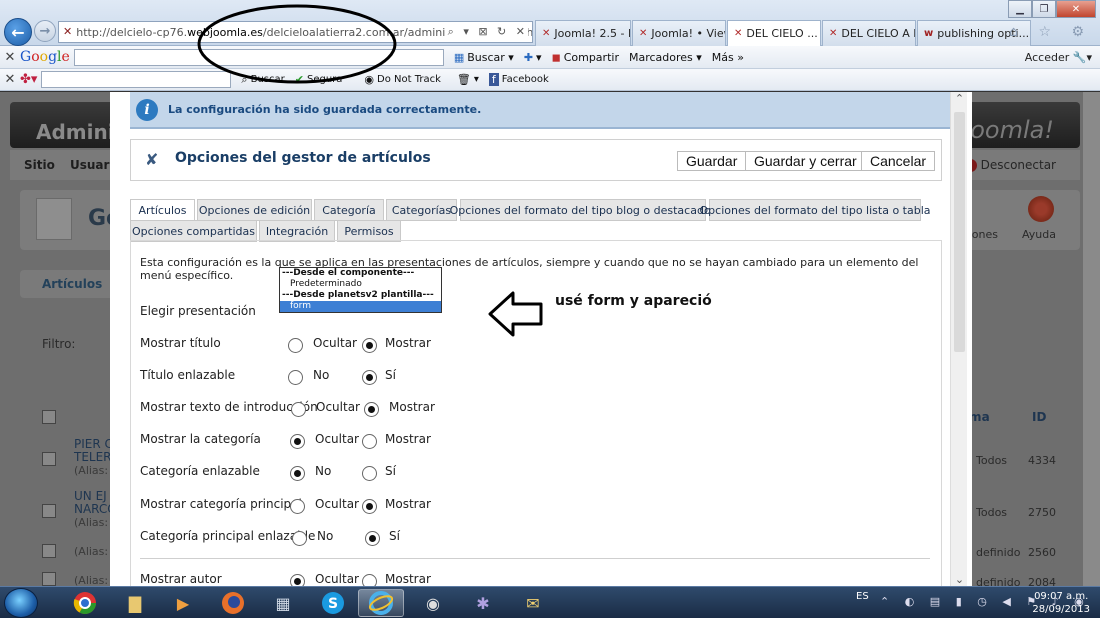  I want to click on joomla-logo: Joomla!, so click(1008, 130).